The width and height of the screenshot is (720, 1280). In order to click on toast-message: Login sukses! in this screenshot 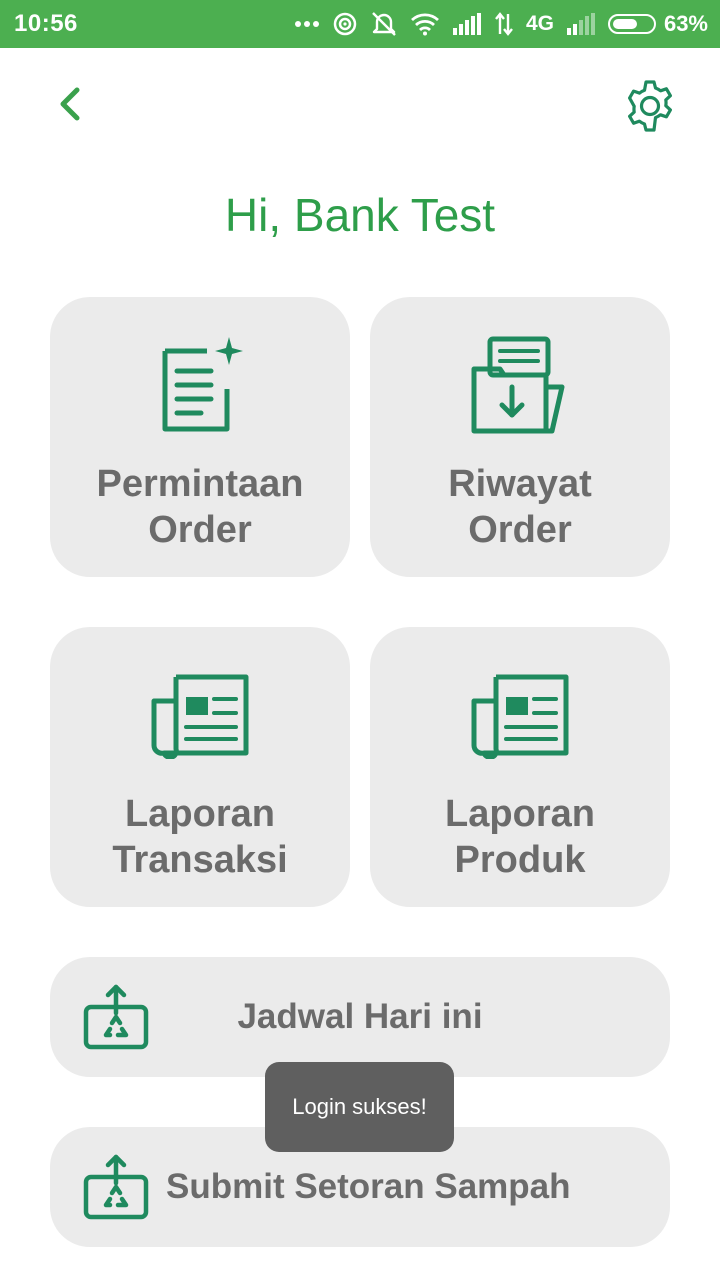, I will do `click(359, 1107)`.